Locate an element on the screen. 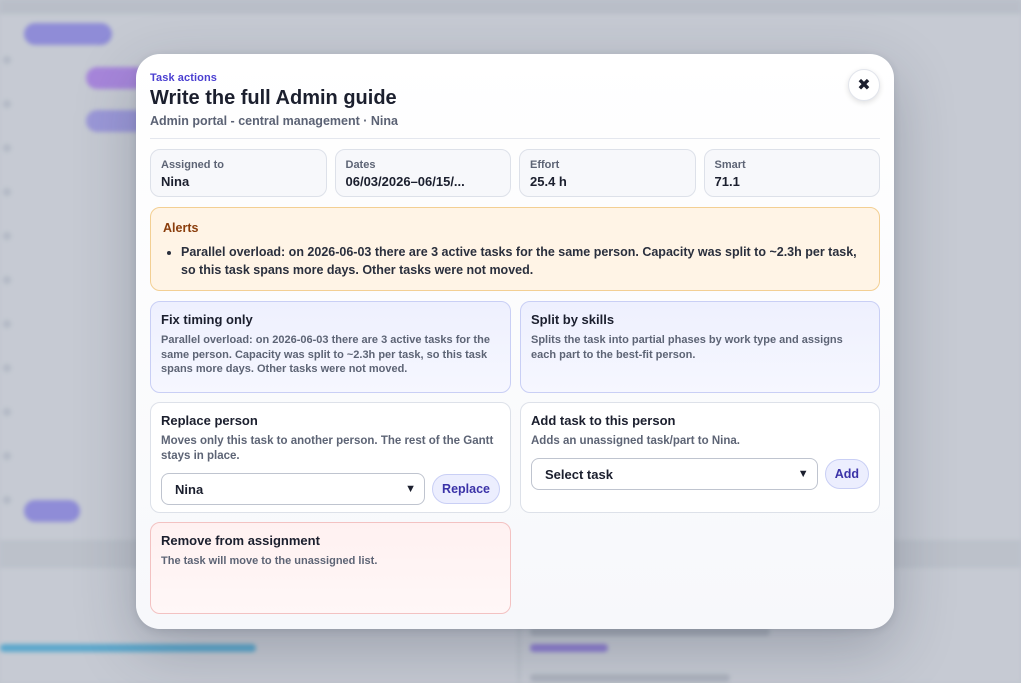  stat-label: Dates is located at coordinates (360, 165).